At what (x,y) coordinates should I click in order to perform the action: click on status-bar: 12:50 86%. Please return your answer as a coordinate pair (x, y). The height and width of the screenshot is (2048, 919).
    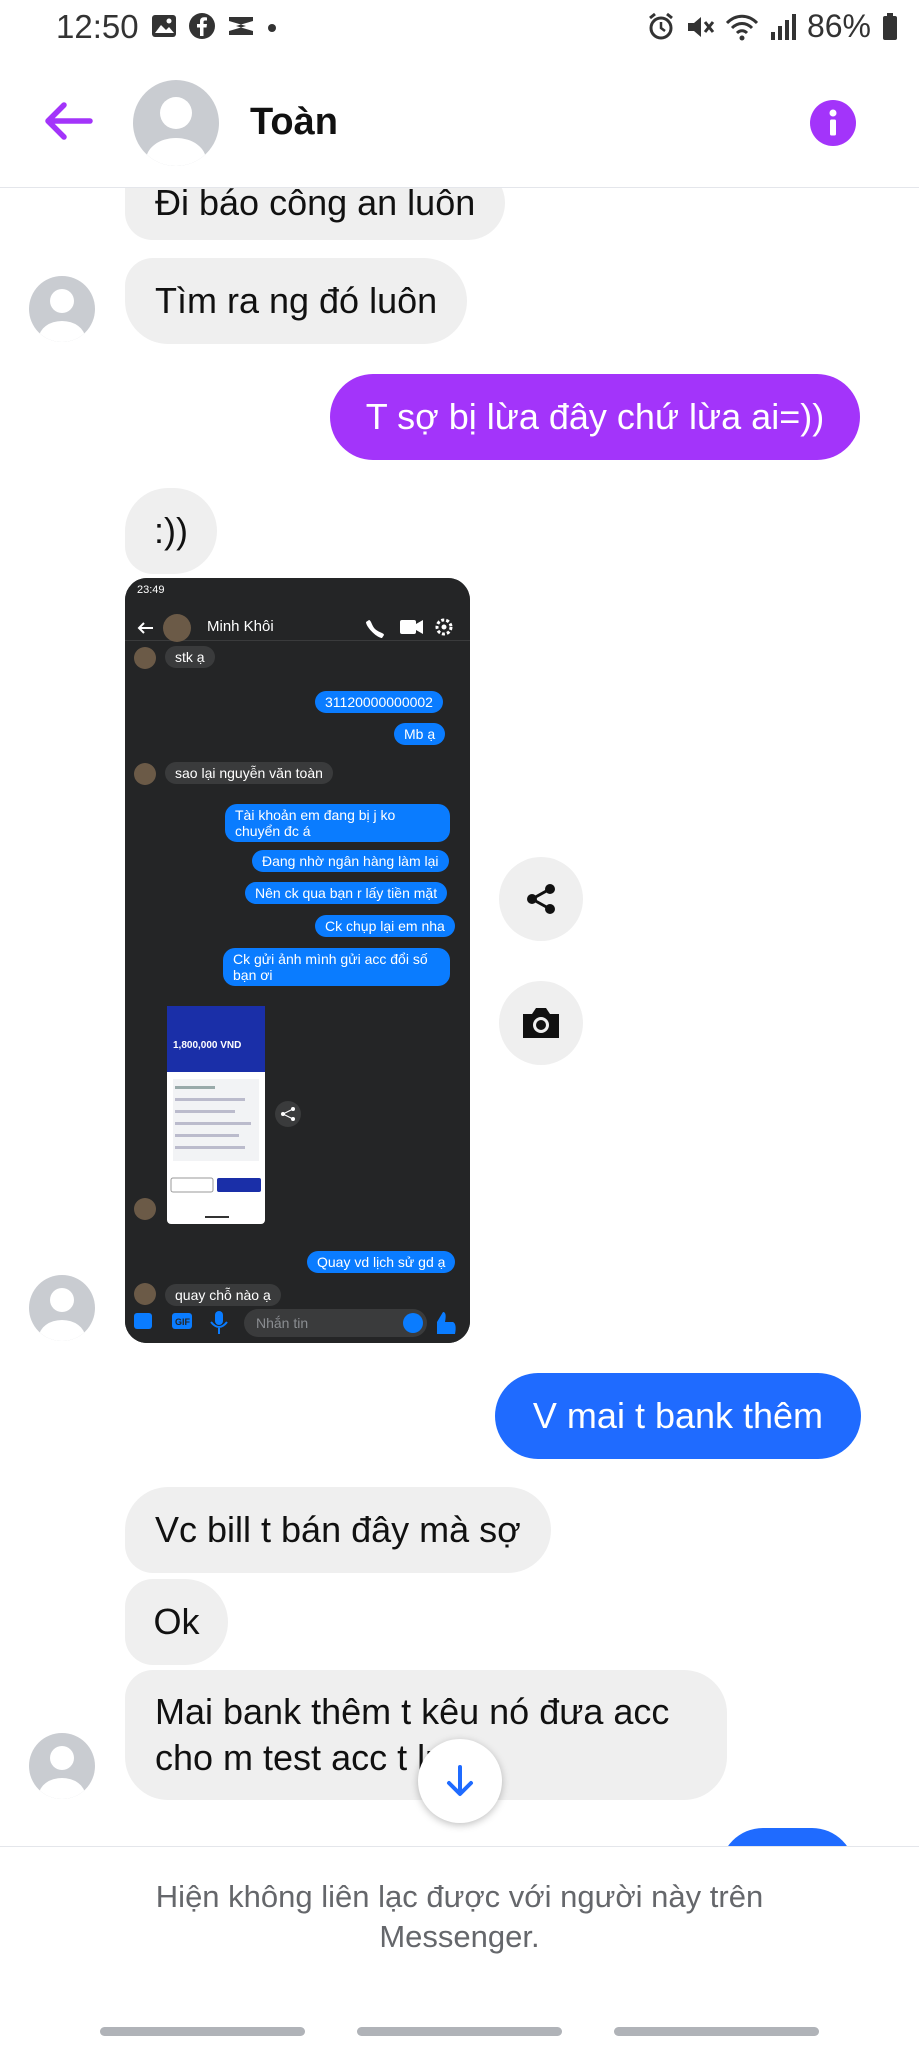
    Looking at the image, I should click on (459, 28).